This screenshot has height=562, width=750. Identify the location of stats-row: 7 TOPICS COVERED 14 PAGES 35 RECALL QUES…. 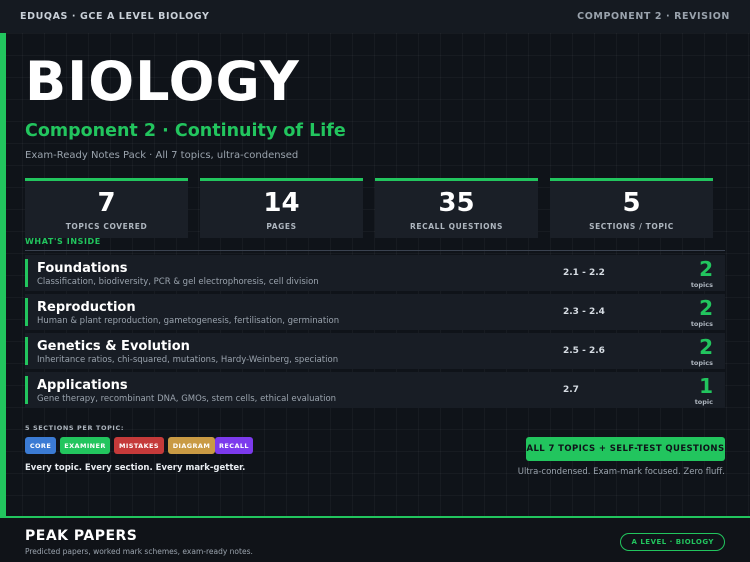
(369, 208).